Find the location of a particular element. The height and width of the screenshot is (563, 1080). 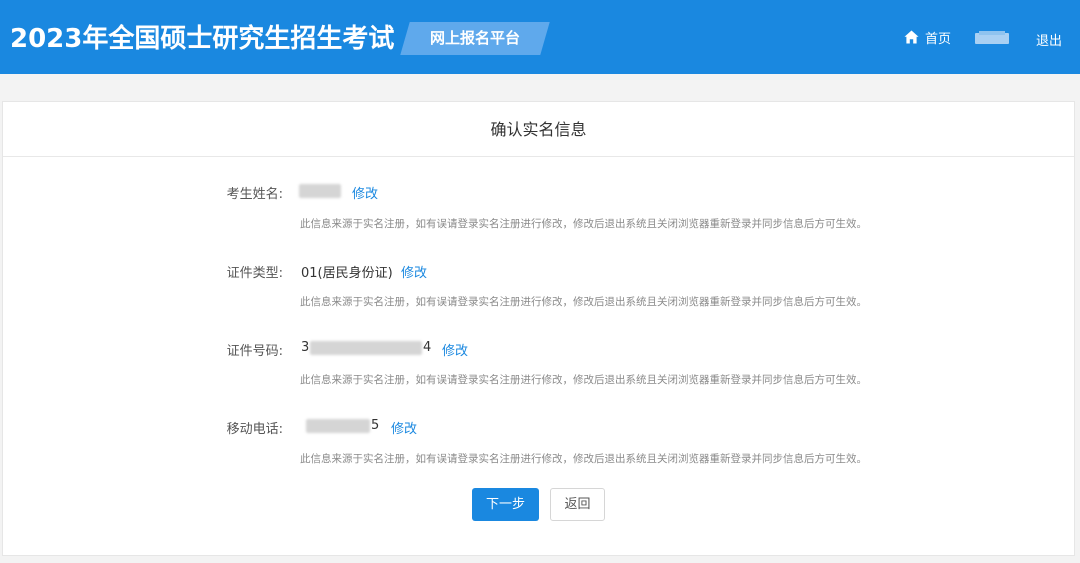

nav-home-link: 首页 is located at coordinates (928, 37).